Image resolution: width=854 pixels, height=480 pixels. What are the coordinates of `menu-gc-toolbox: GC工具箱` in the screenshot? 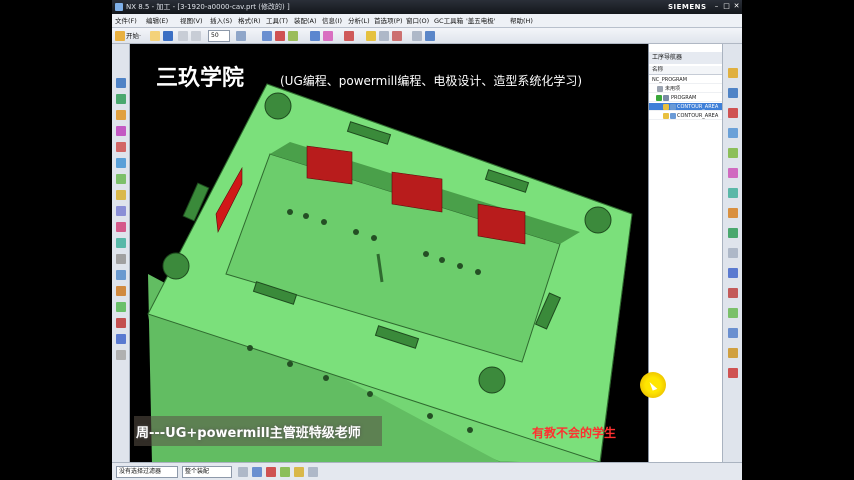 It's located at (448, 21).